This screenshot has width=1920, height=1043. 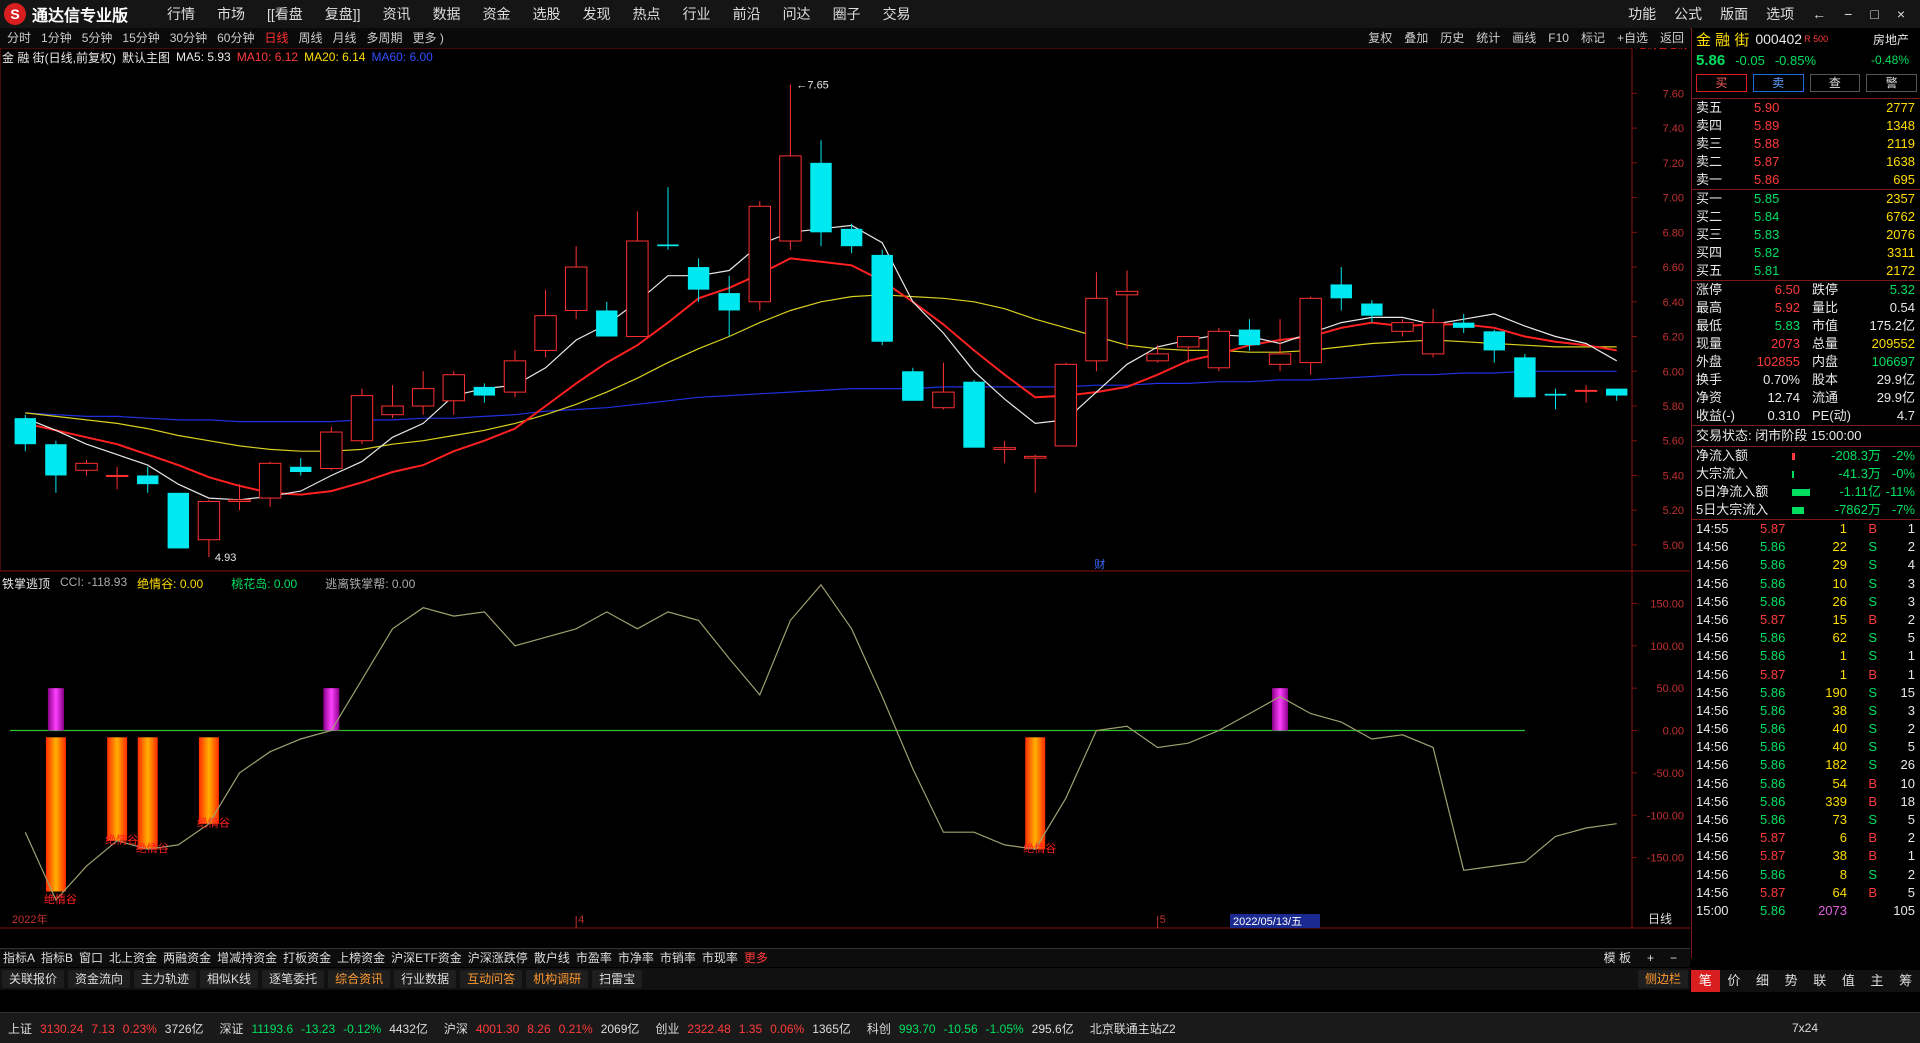 I want to click on menu-item-2: [[看盘, so click(x=285, y=14).